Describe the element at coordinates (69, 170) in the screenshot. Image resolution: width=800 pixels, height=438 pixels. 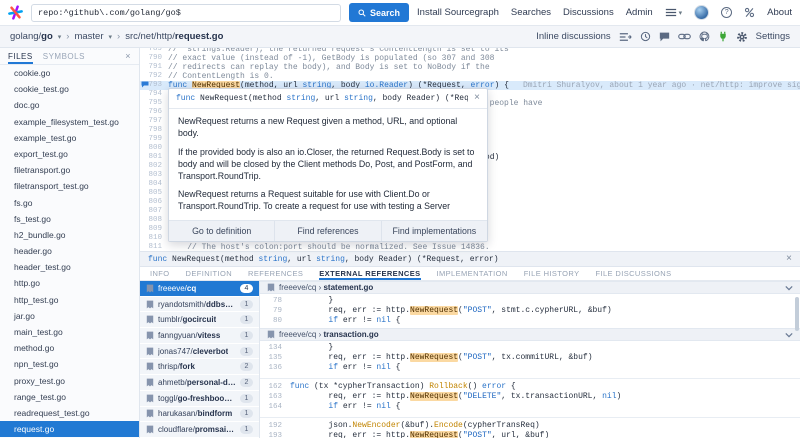
I see `file-item: filetransport.go` at that location.